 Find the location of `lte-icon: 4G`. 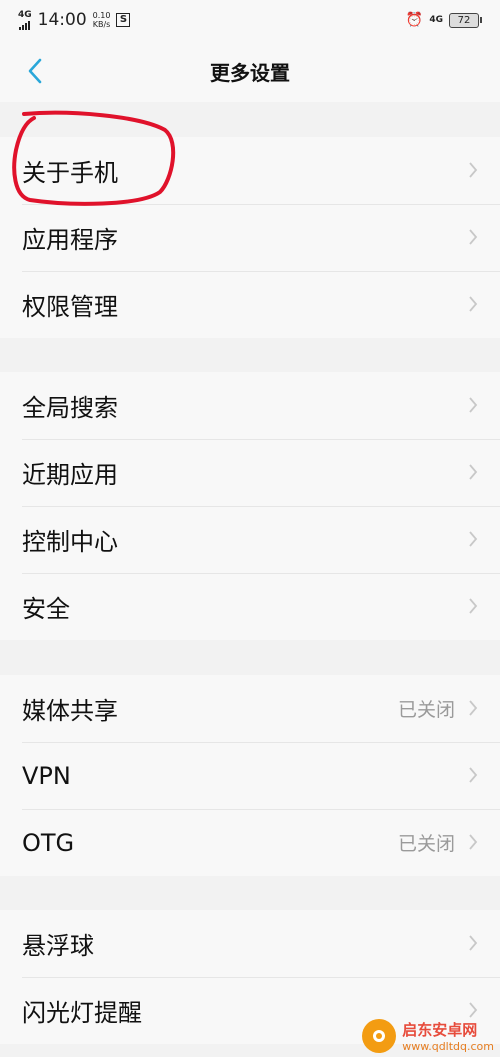

lte-icon: 4G is located at coordinates (436, 20).